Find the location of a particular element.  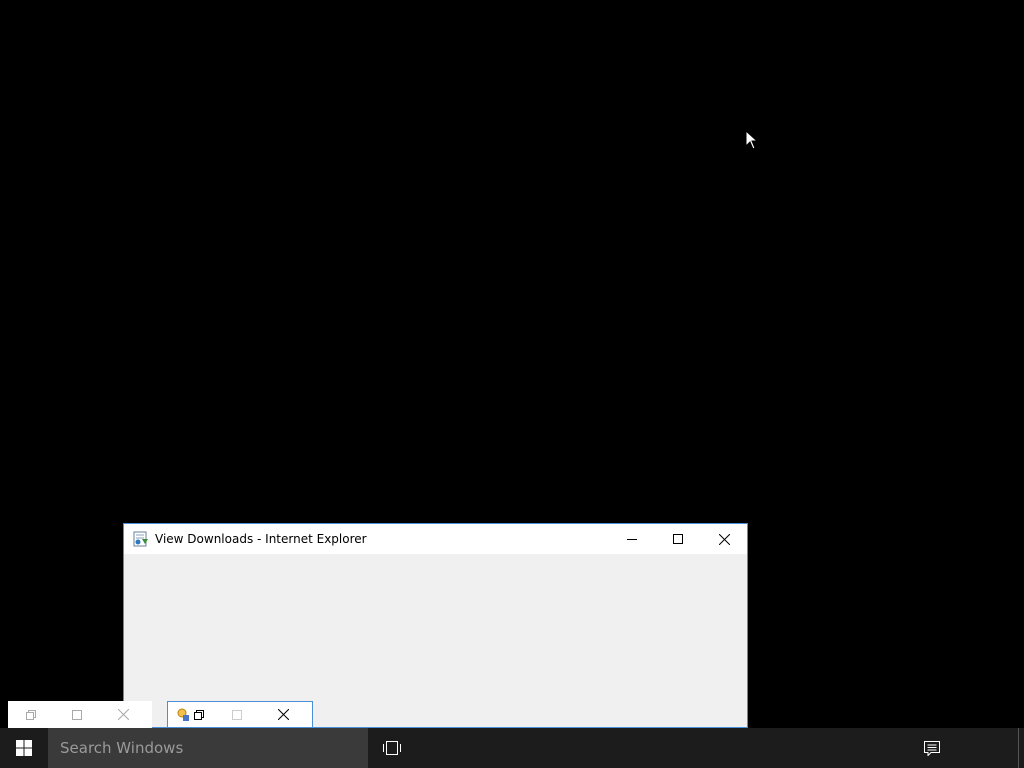

action-center-icon is located at coordinates (932, 748).